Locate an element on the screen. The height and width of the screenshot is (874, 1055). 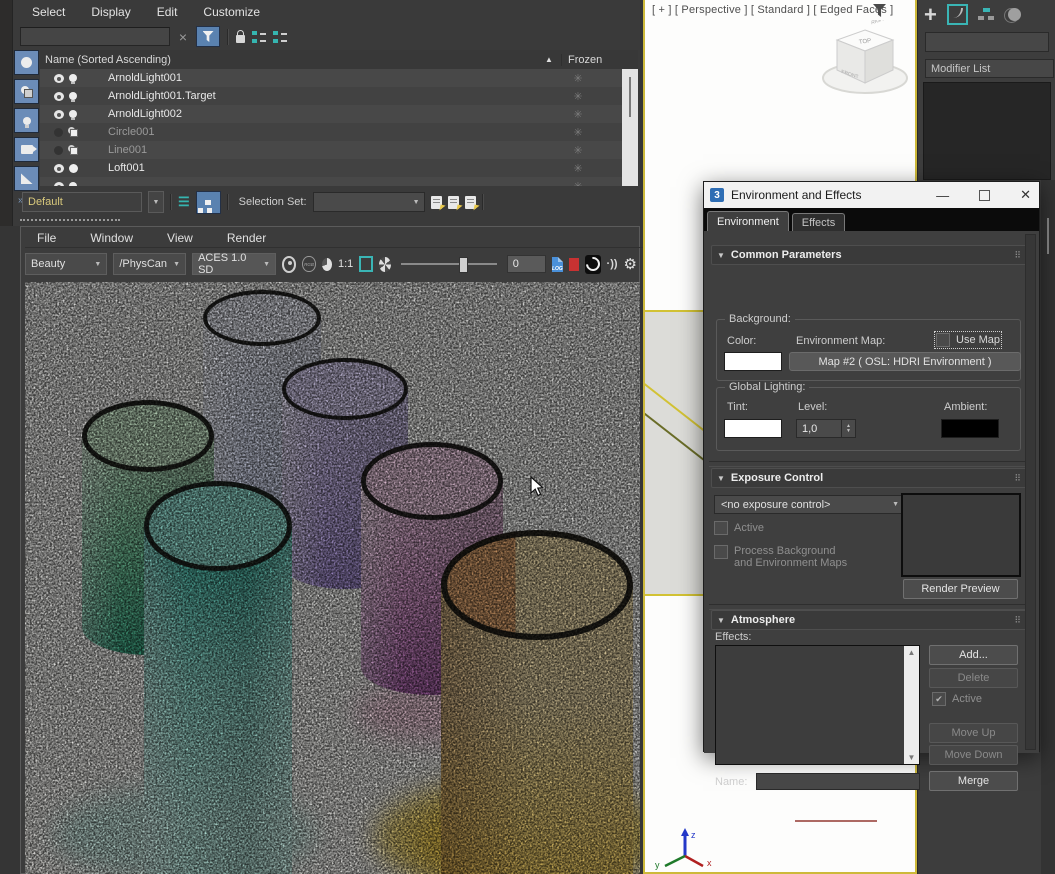
close-button: ✕ is located at coordinates (1025, 195).